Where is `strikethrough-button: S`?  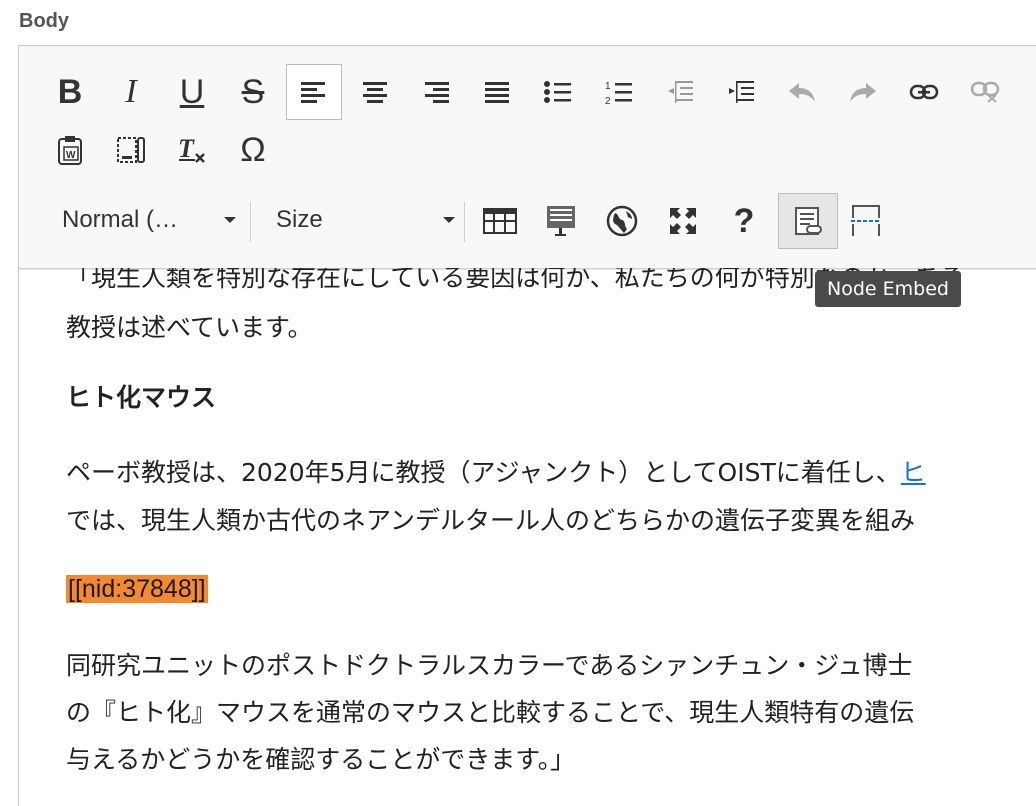 strikethrough-button: S is located at coordinates (253, 92).